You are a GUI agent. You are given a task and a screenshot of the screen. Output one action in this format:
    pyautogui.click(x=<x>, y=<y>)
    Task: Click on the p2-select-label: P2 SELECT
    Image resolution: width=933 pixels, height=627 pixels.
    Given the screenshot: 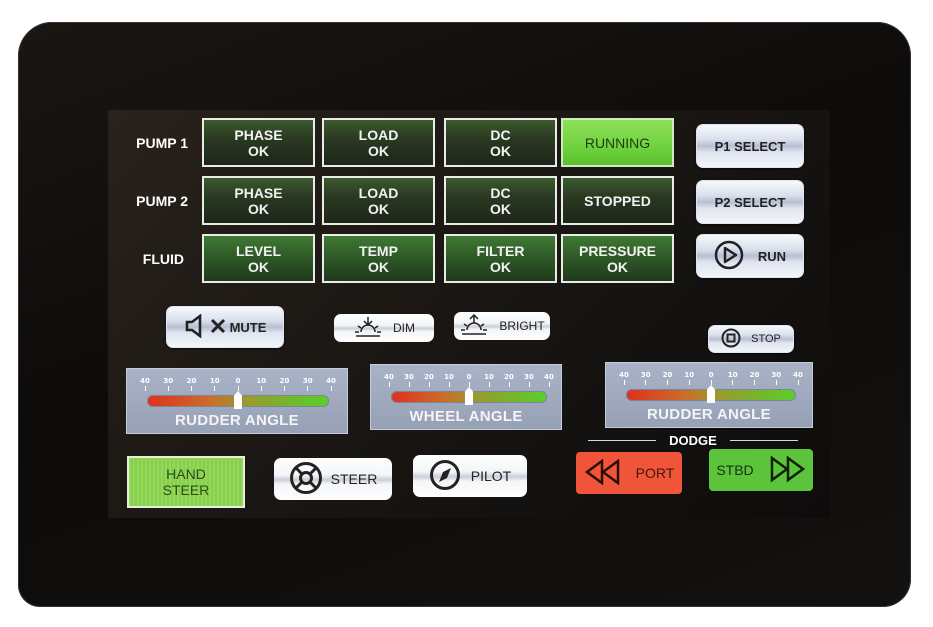 What is the action you would take?
    pyautogui.click(x=750, y=202)
    